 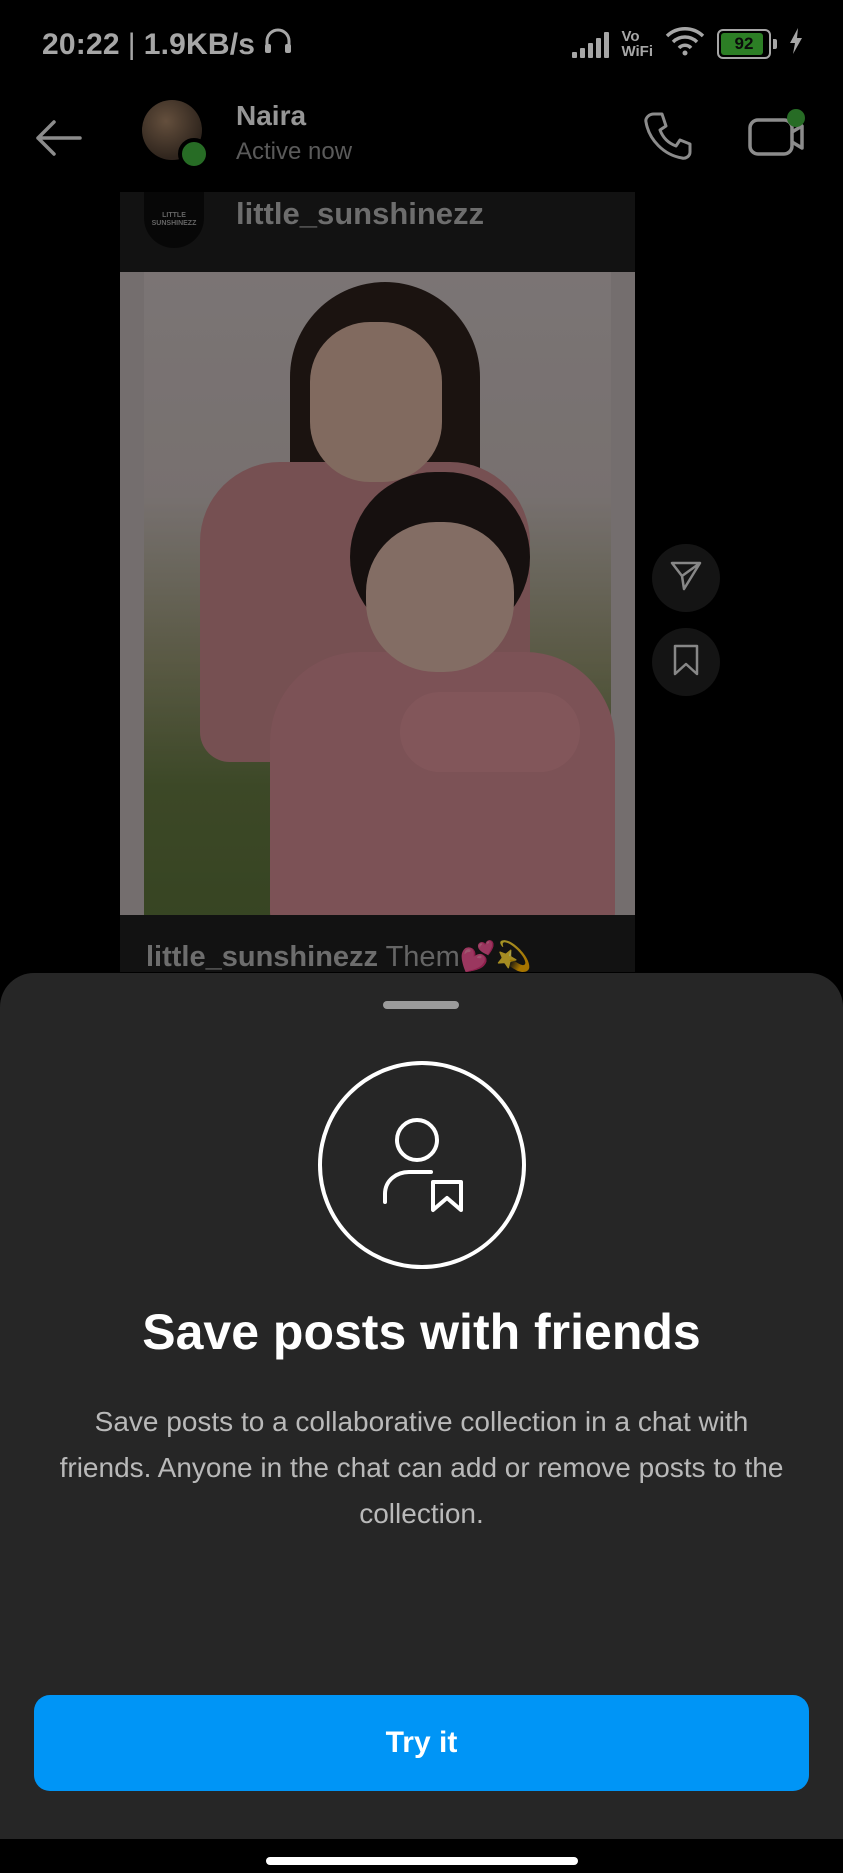 What do you see at coordinates (421, 1856) in the screenshot?
I see `navigation-bar` at bounding box center [421, 1856].